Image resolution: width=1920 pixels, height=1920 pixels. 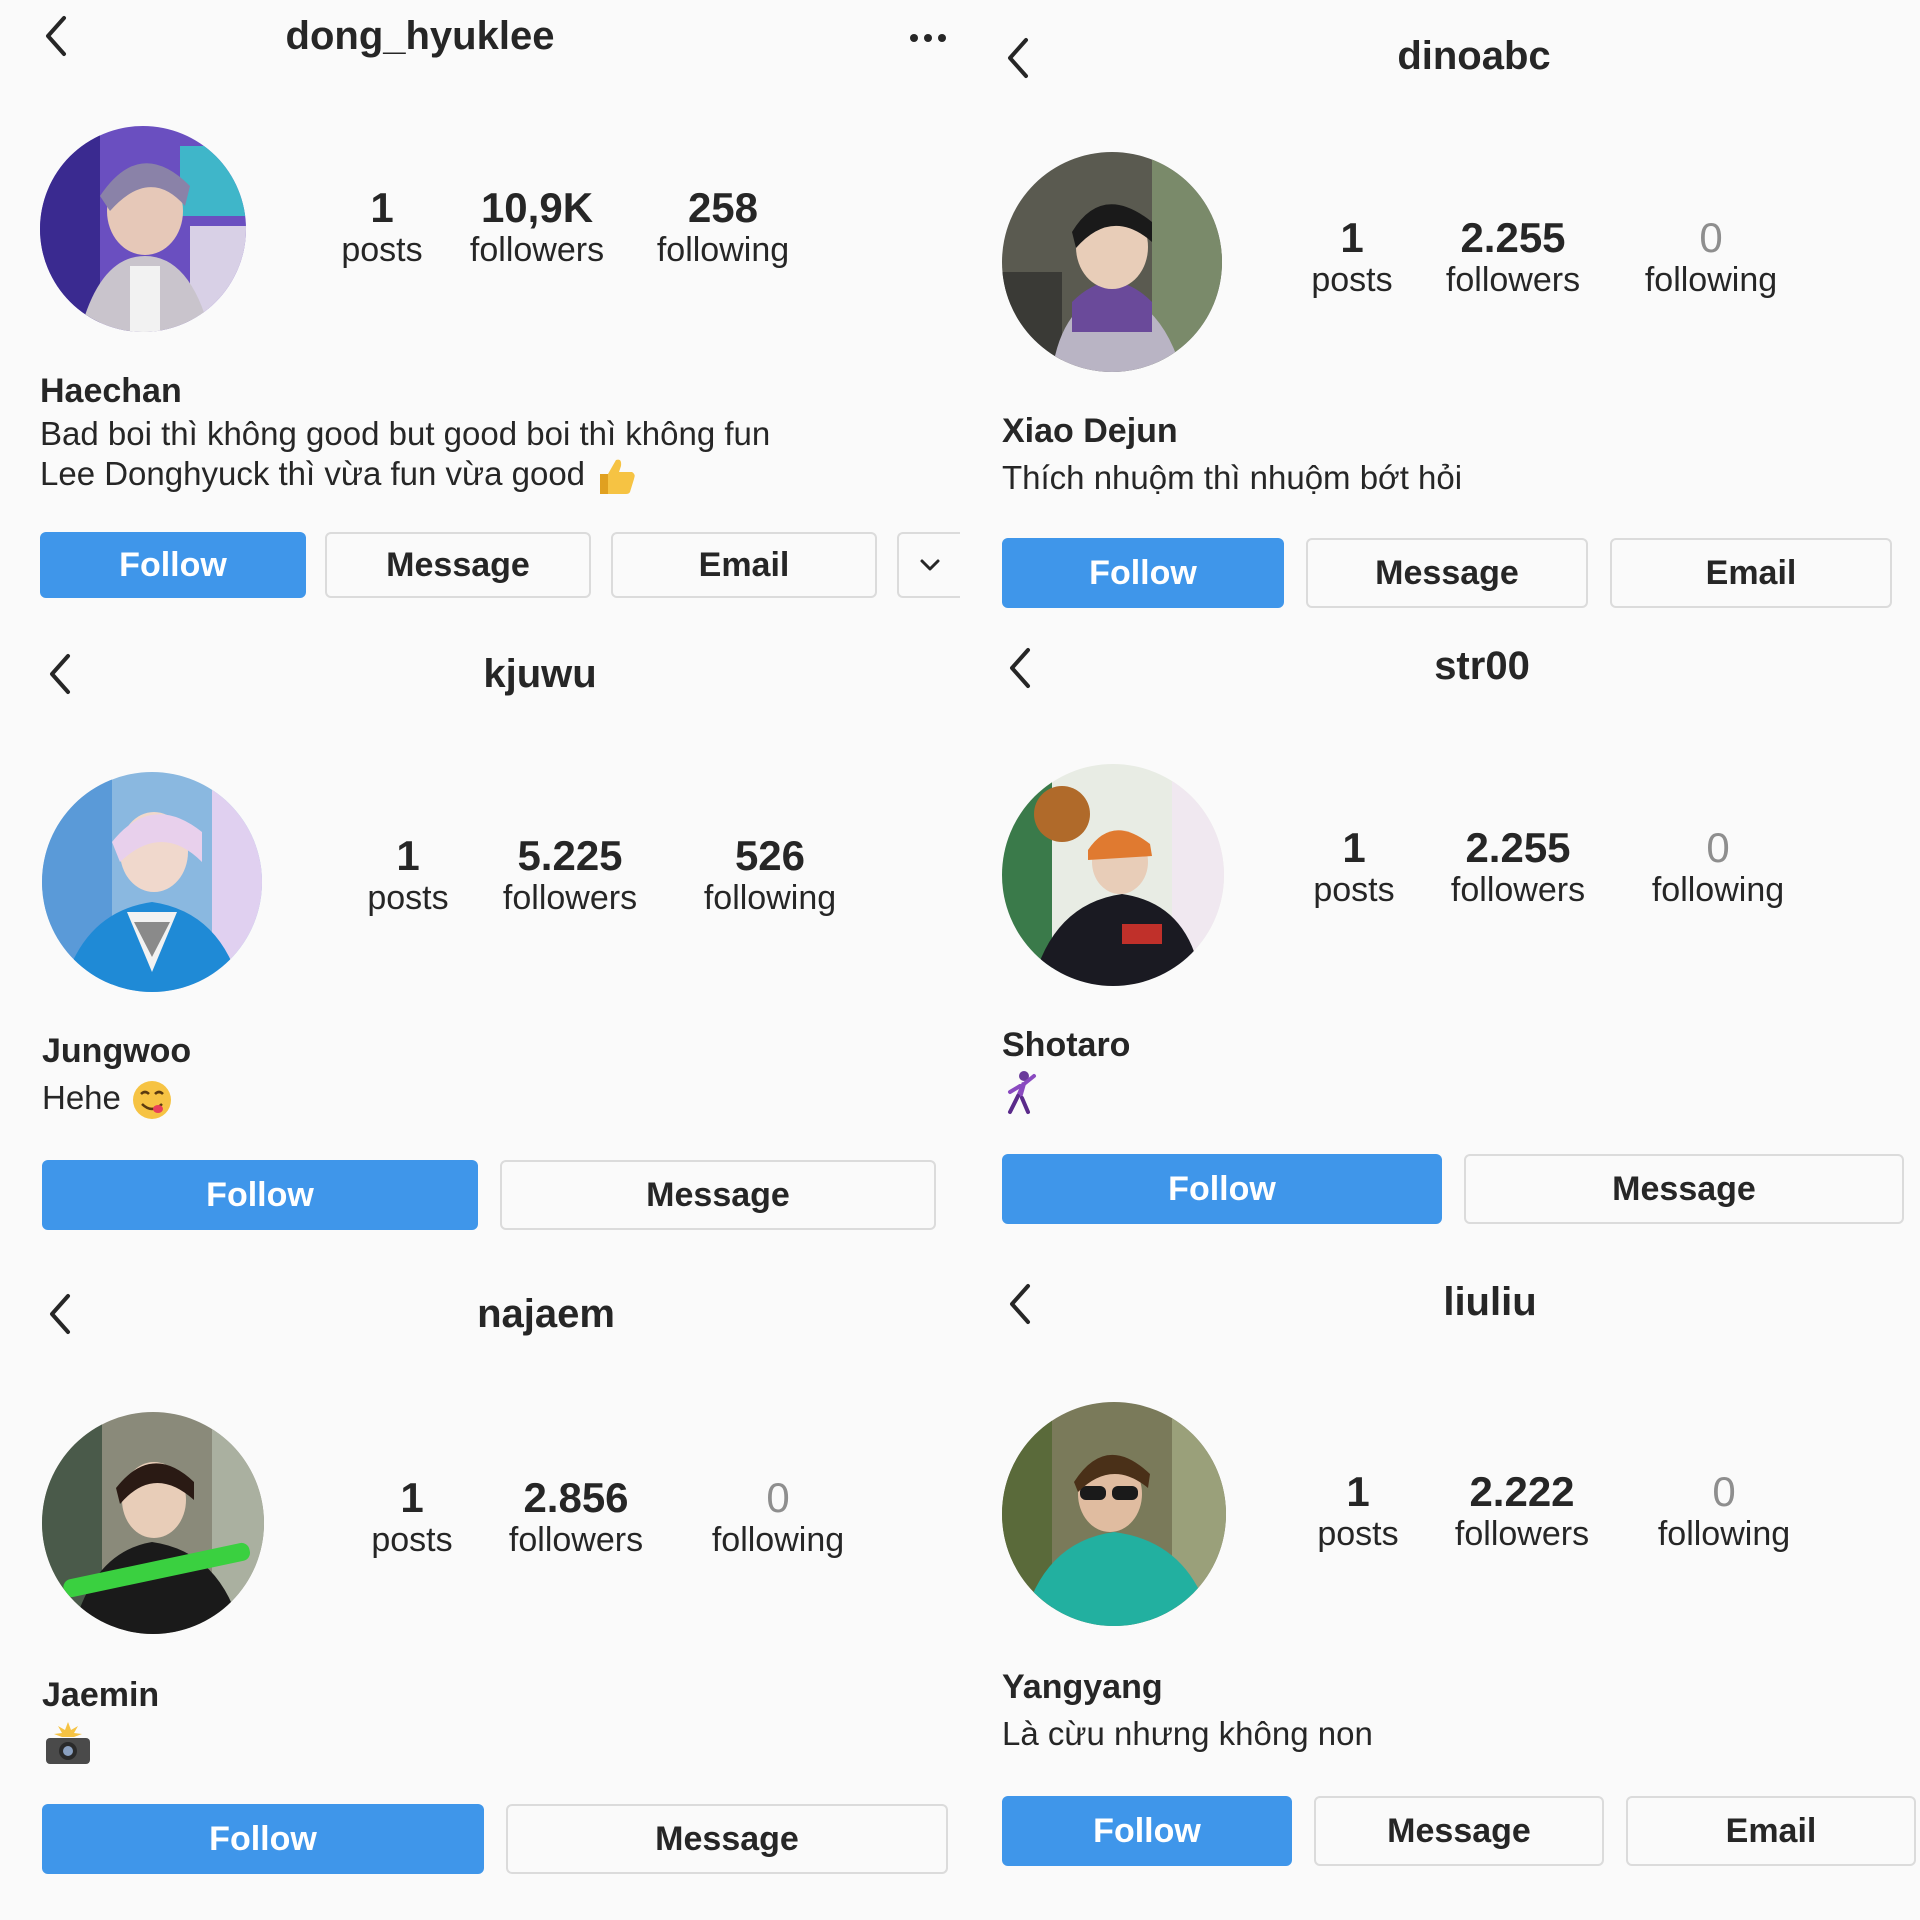 What do you see at coordinates (546, 1314) in the screenshot?
I see `profile-username: najaem` at bounding box center [546, 1314].